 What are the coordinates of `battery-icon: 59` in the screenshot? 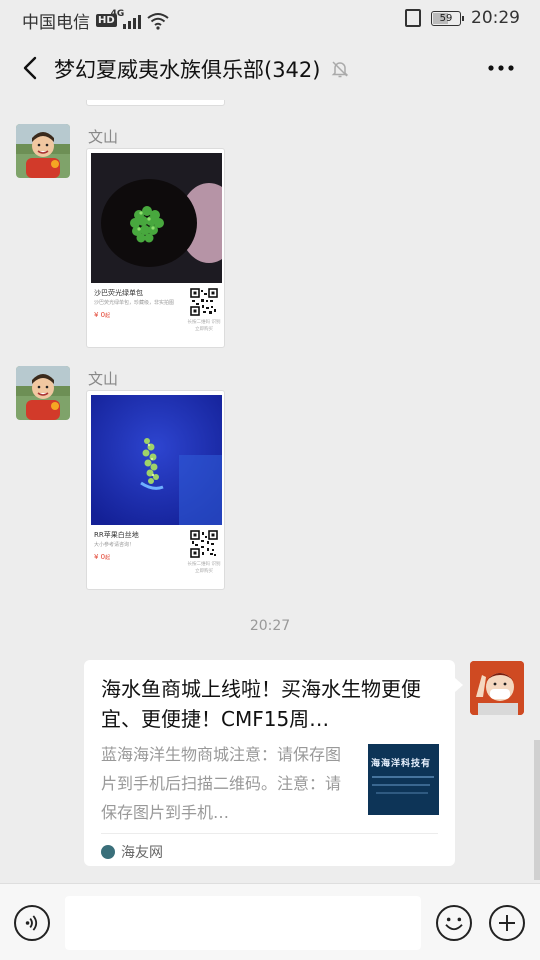 It's located at (447, 18).